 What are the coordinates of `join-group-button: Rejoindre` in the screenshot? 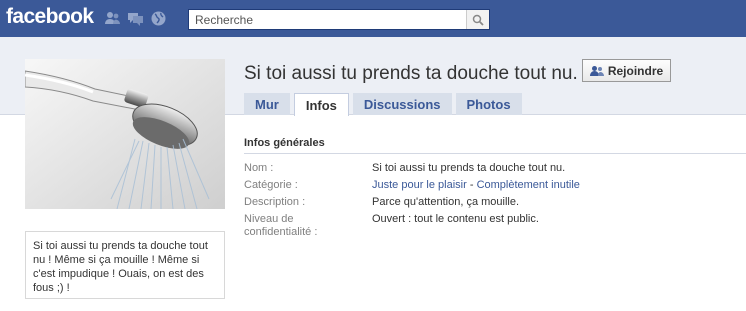 It's located at (626, 70).